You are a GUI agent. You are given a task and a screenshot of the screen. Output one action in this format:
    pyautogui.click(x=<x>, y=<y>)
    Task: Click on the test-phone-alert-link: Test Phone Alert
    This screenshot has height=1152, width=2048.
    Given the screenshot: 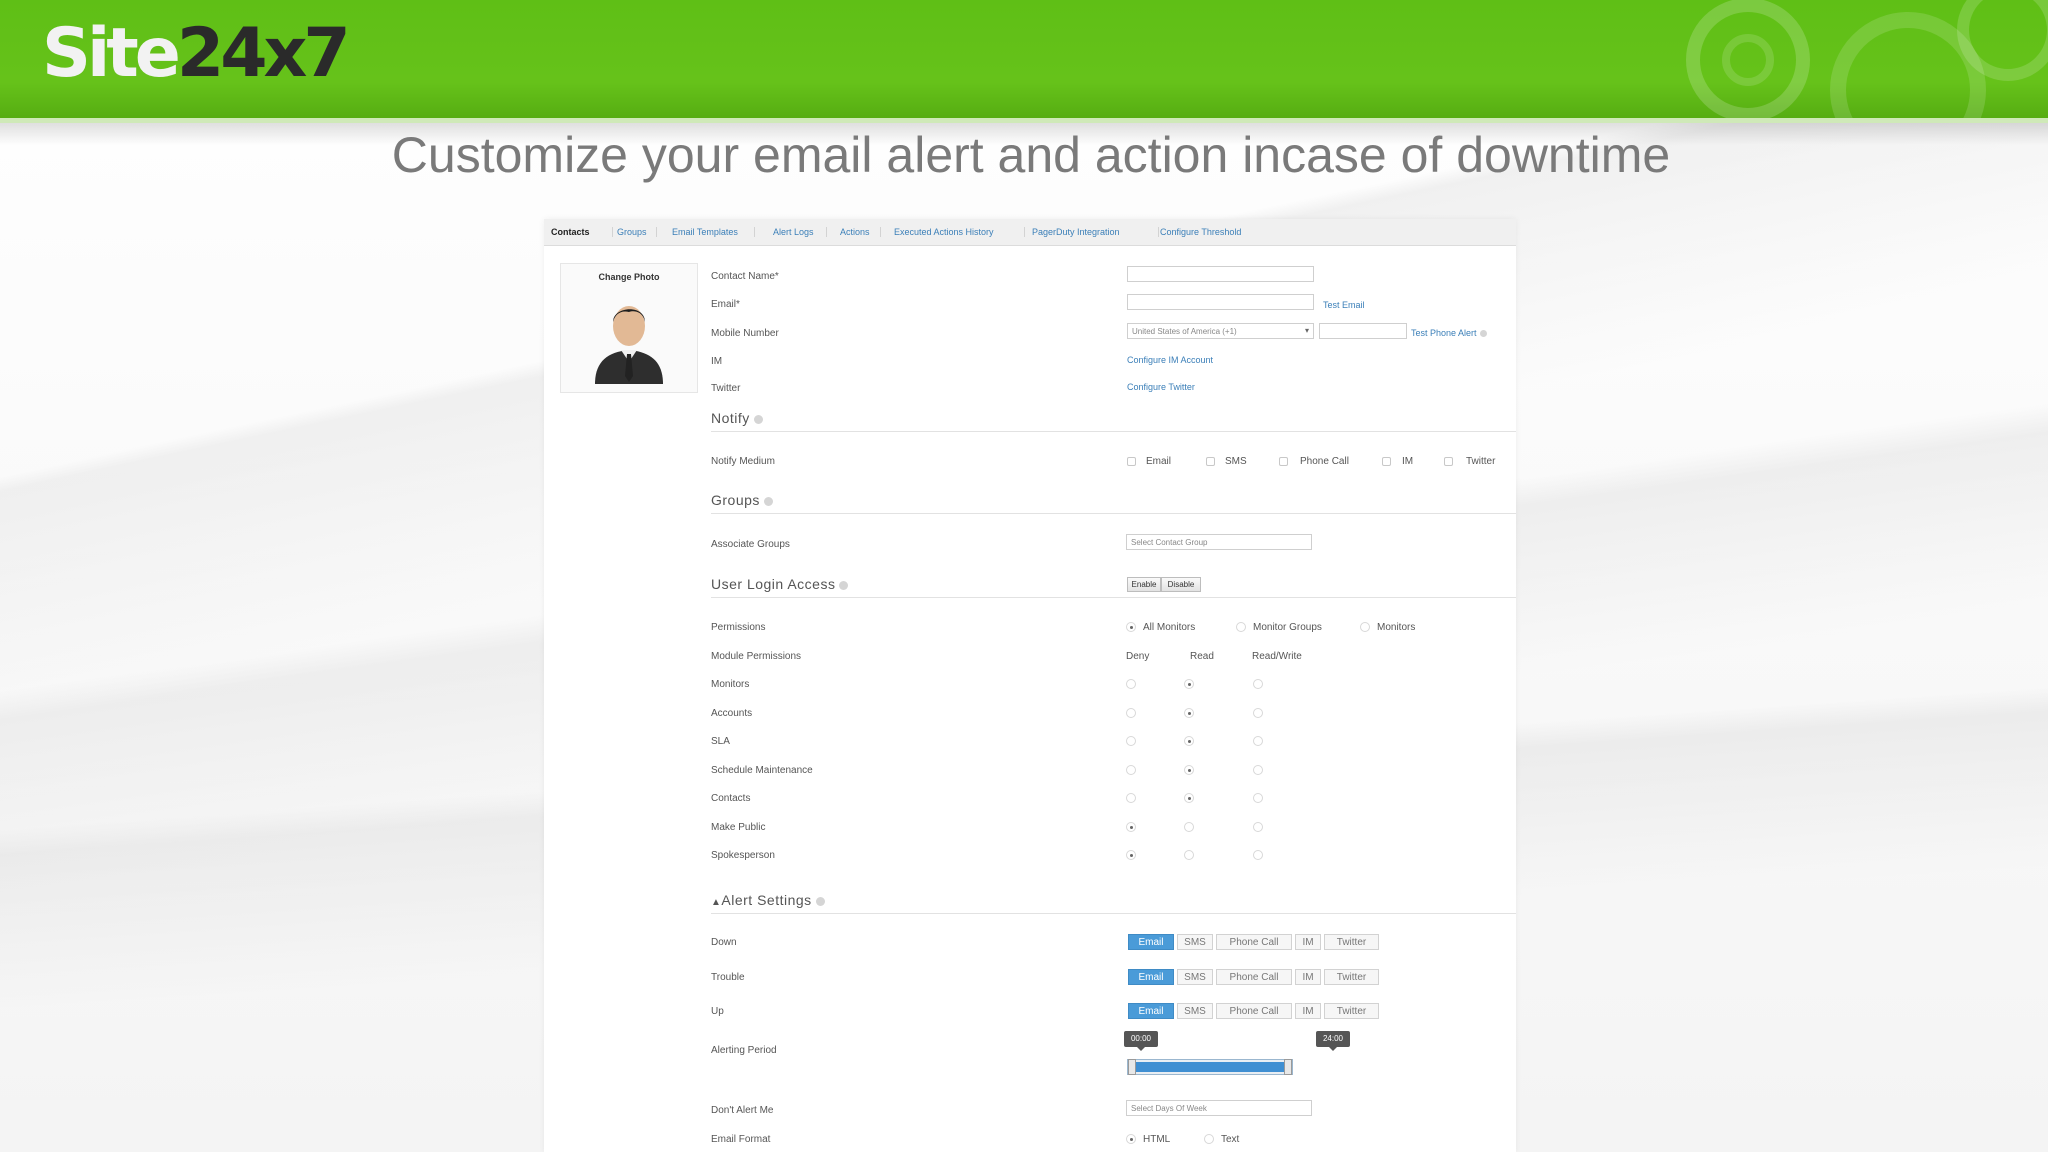 What is the action you would take?
    pyautogui.click(x=1449, y=333)
    